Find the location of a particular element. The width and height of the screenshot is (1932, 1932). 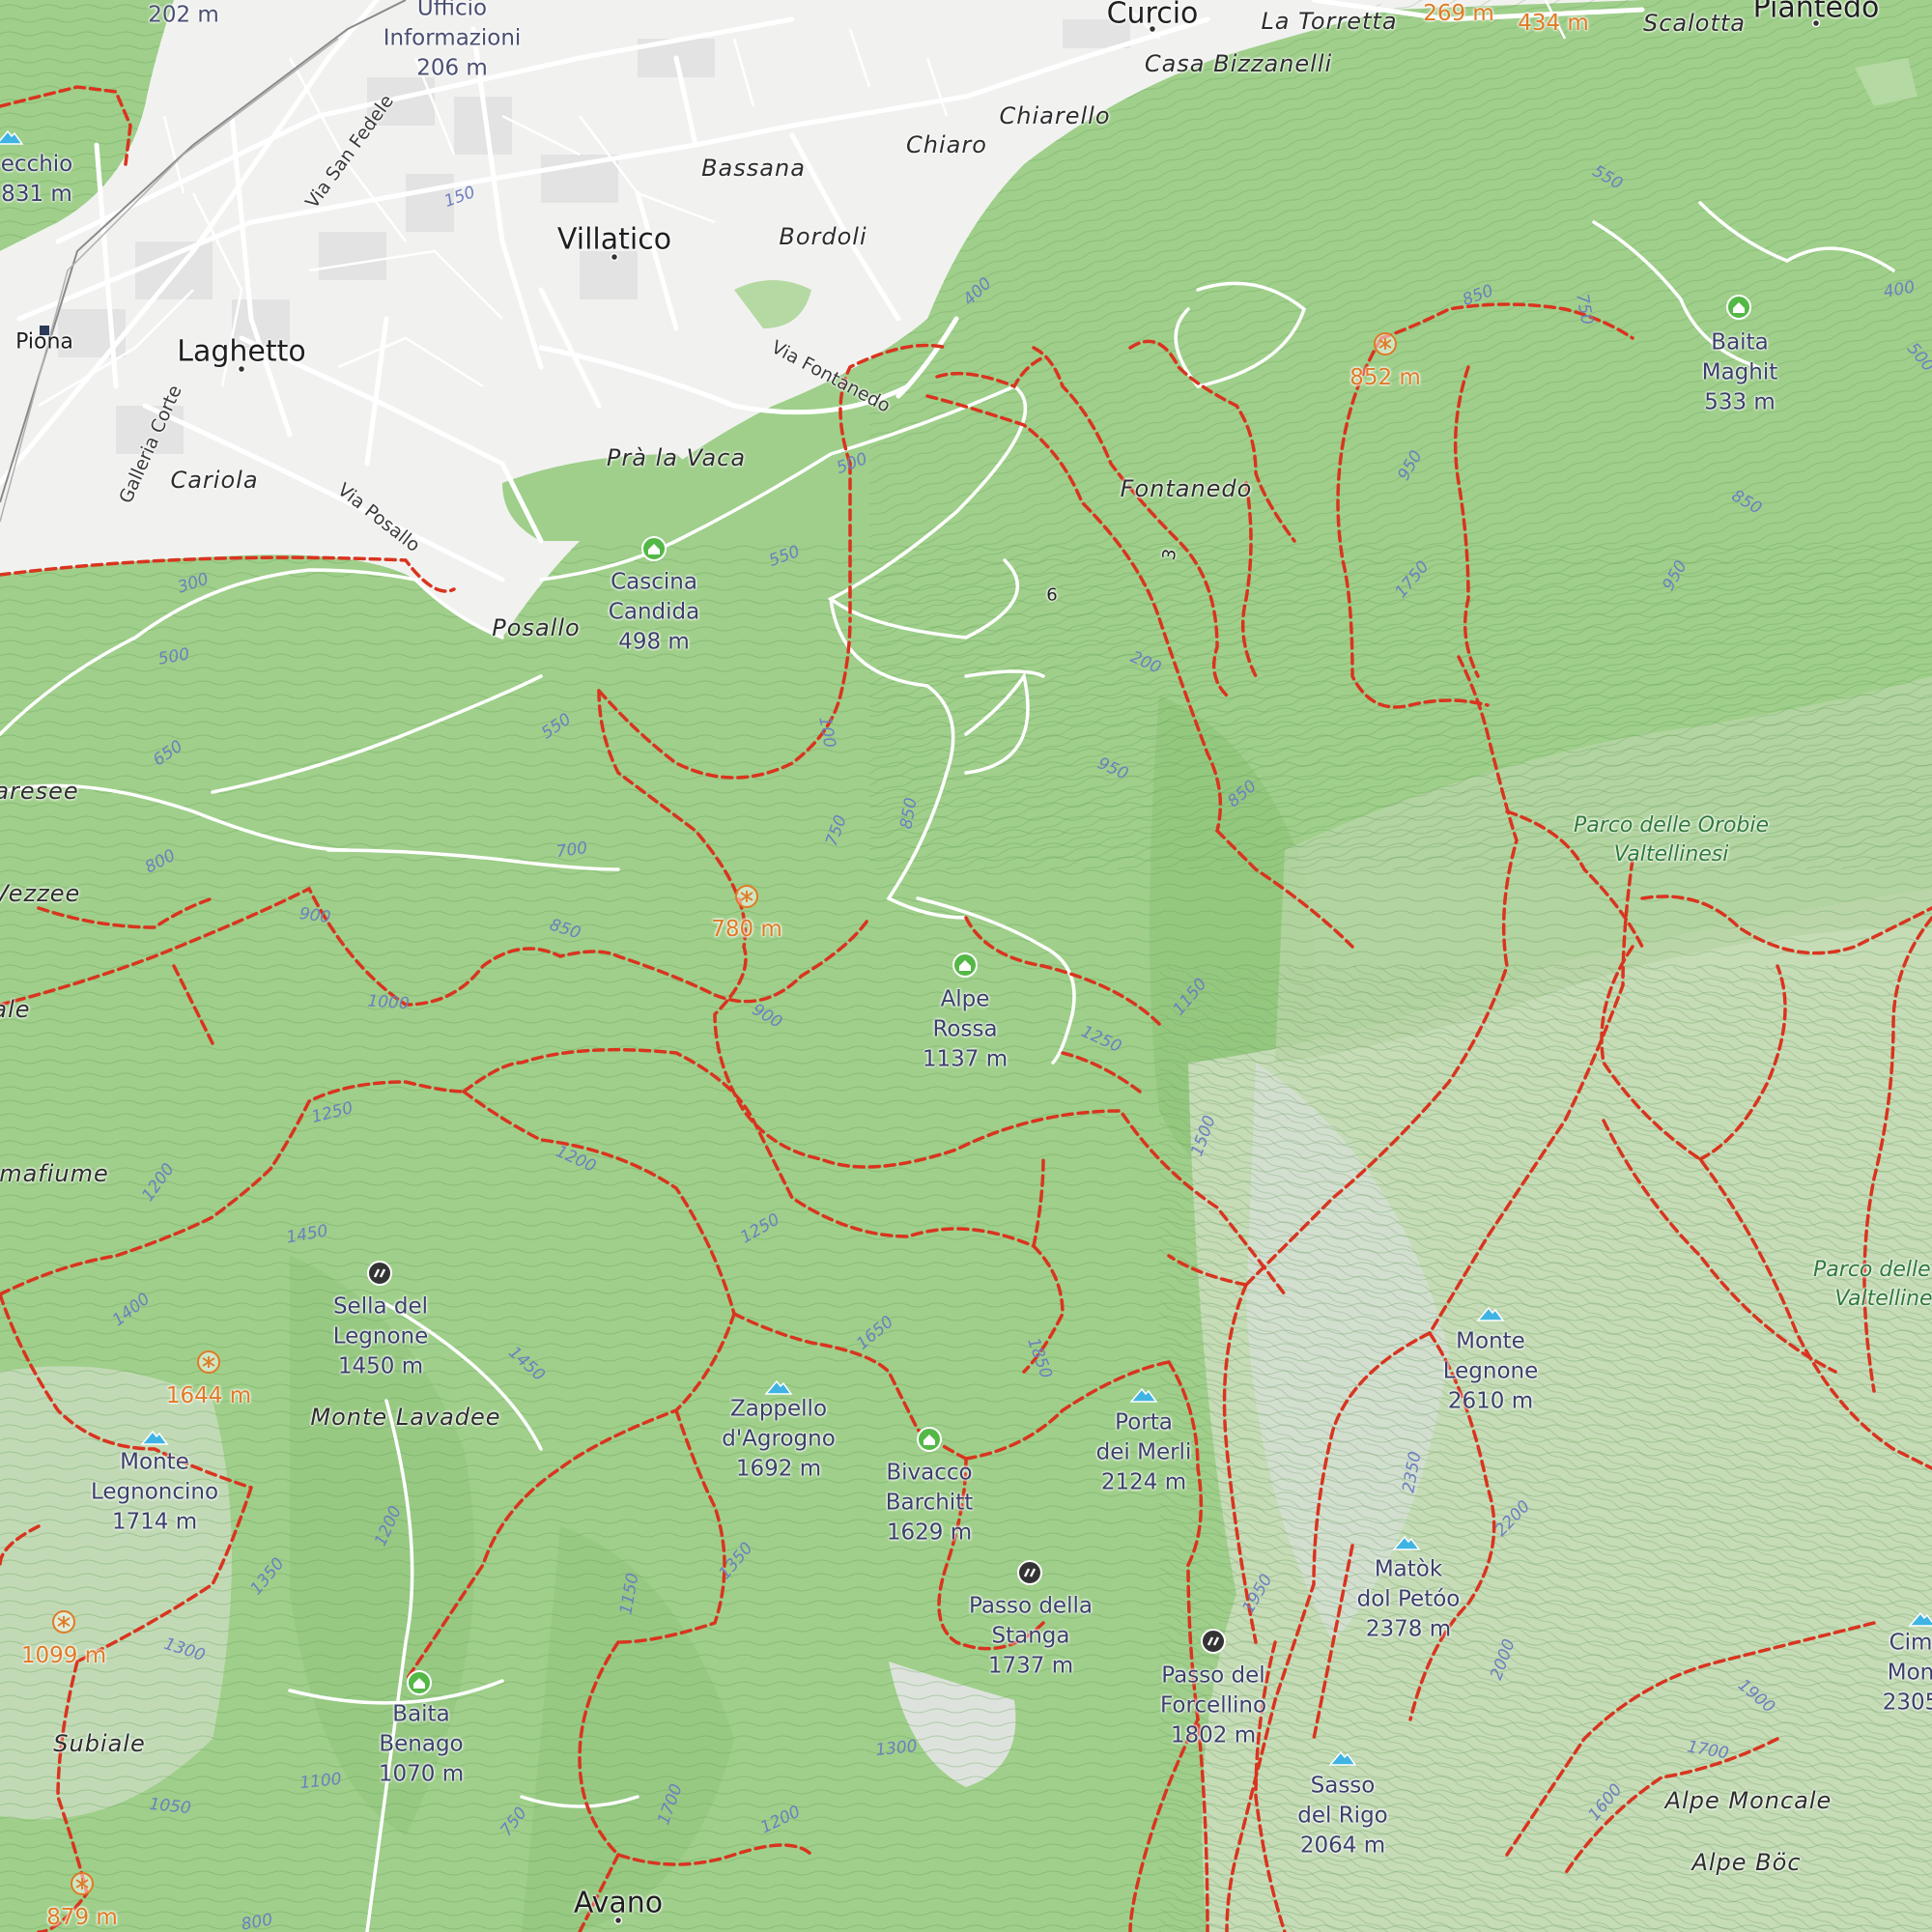

info-point-label: Ufficio Informazioni 206 m is located at coordinates (453, 42).